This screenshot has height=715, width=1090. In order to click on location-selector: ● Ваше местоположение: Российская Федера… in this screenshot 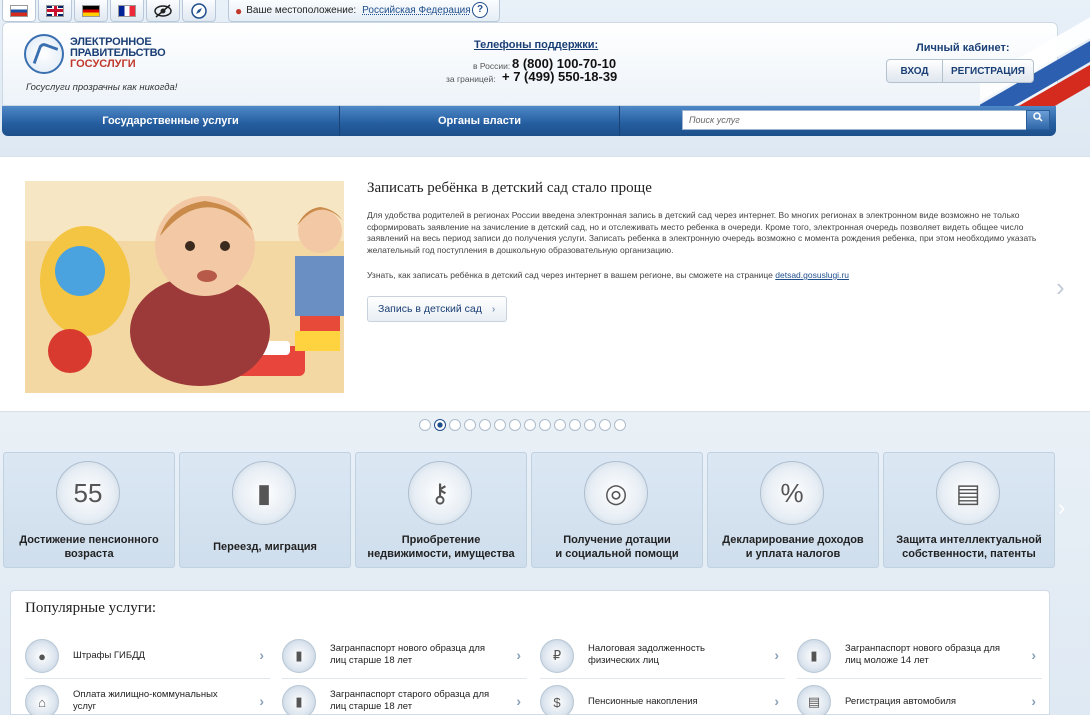, I will do `click(364, 11)`.